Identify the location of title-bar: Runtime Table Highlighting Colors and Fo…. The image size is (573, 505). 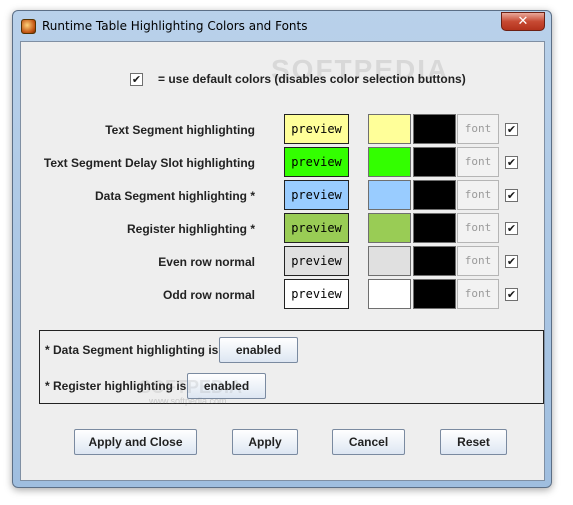
(282, 26).